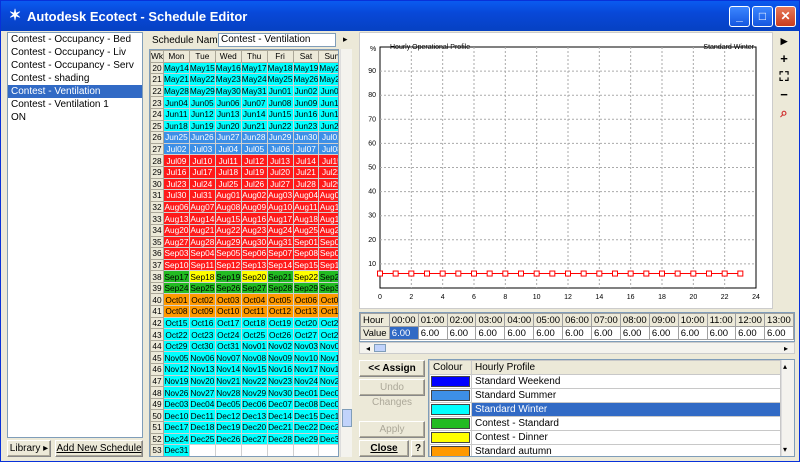 The image size is (800, 462). I want to click on calendar-scrollbar, so click(346, 253).